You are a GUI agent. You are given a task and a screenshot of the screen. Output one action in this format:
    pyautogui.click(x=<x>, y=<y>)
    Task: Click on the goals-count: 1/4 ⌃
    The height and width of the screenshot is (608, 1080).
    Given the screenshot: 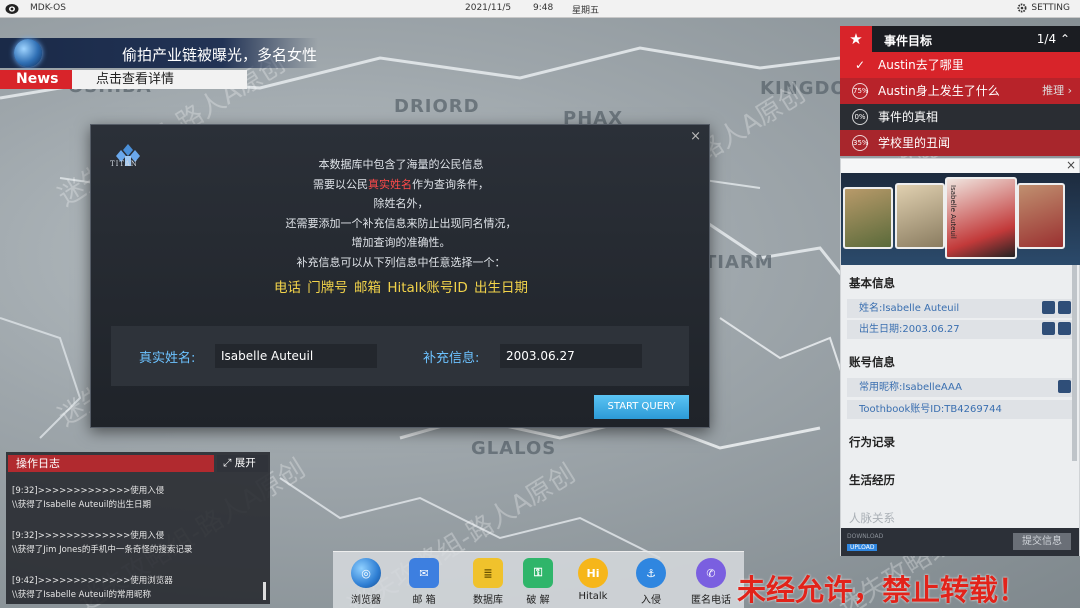 What is the action you would take?
    pyautogui.click(x=1053, y=39)
    